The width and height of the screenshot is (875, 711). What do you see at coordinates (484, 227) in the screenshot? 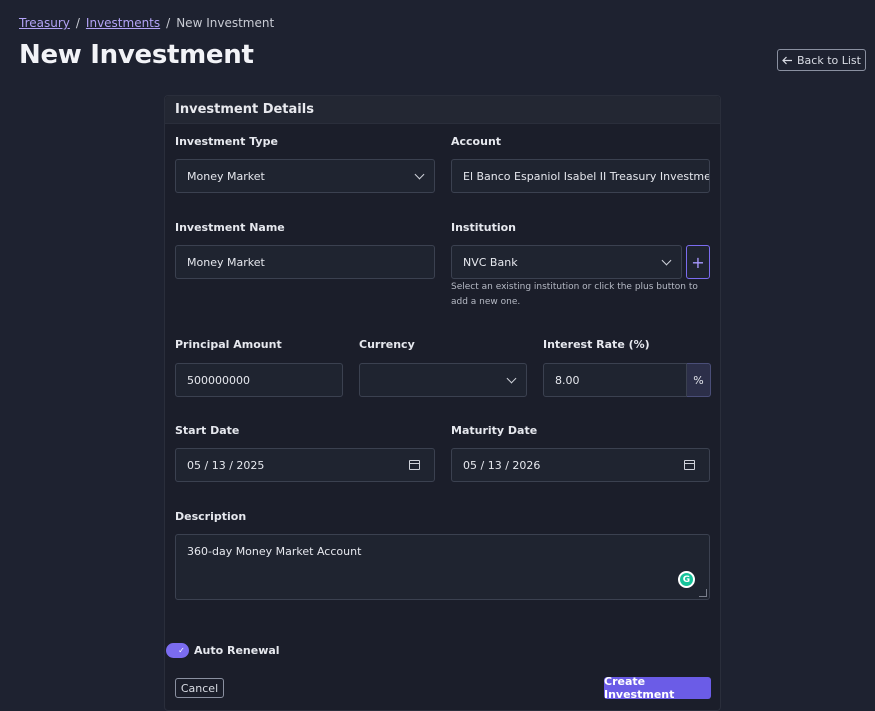
I see `institution-label: Institution` at bounding box center [484, 227].